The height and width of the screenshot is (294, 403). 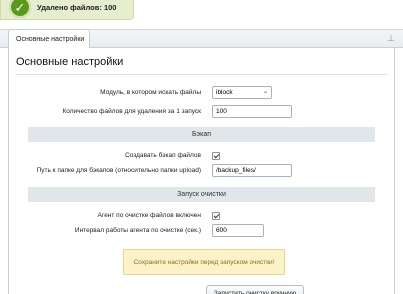 What do you see at coordinates (224, 92) in the screenshot?
I see `module-select-value: iblock` at bounding box center [224, 92].